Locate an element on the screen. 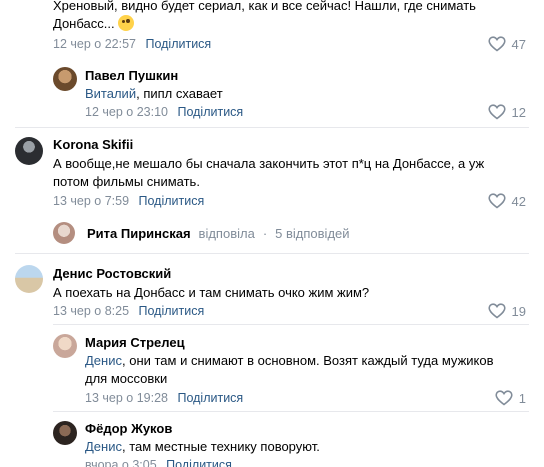  reply-date: 13 чер о 19:28 is located at coordinates (126, 398).